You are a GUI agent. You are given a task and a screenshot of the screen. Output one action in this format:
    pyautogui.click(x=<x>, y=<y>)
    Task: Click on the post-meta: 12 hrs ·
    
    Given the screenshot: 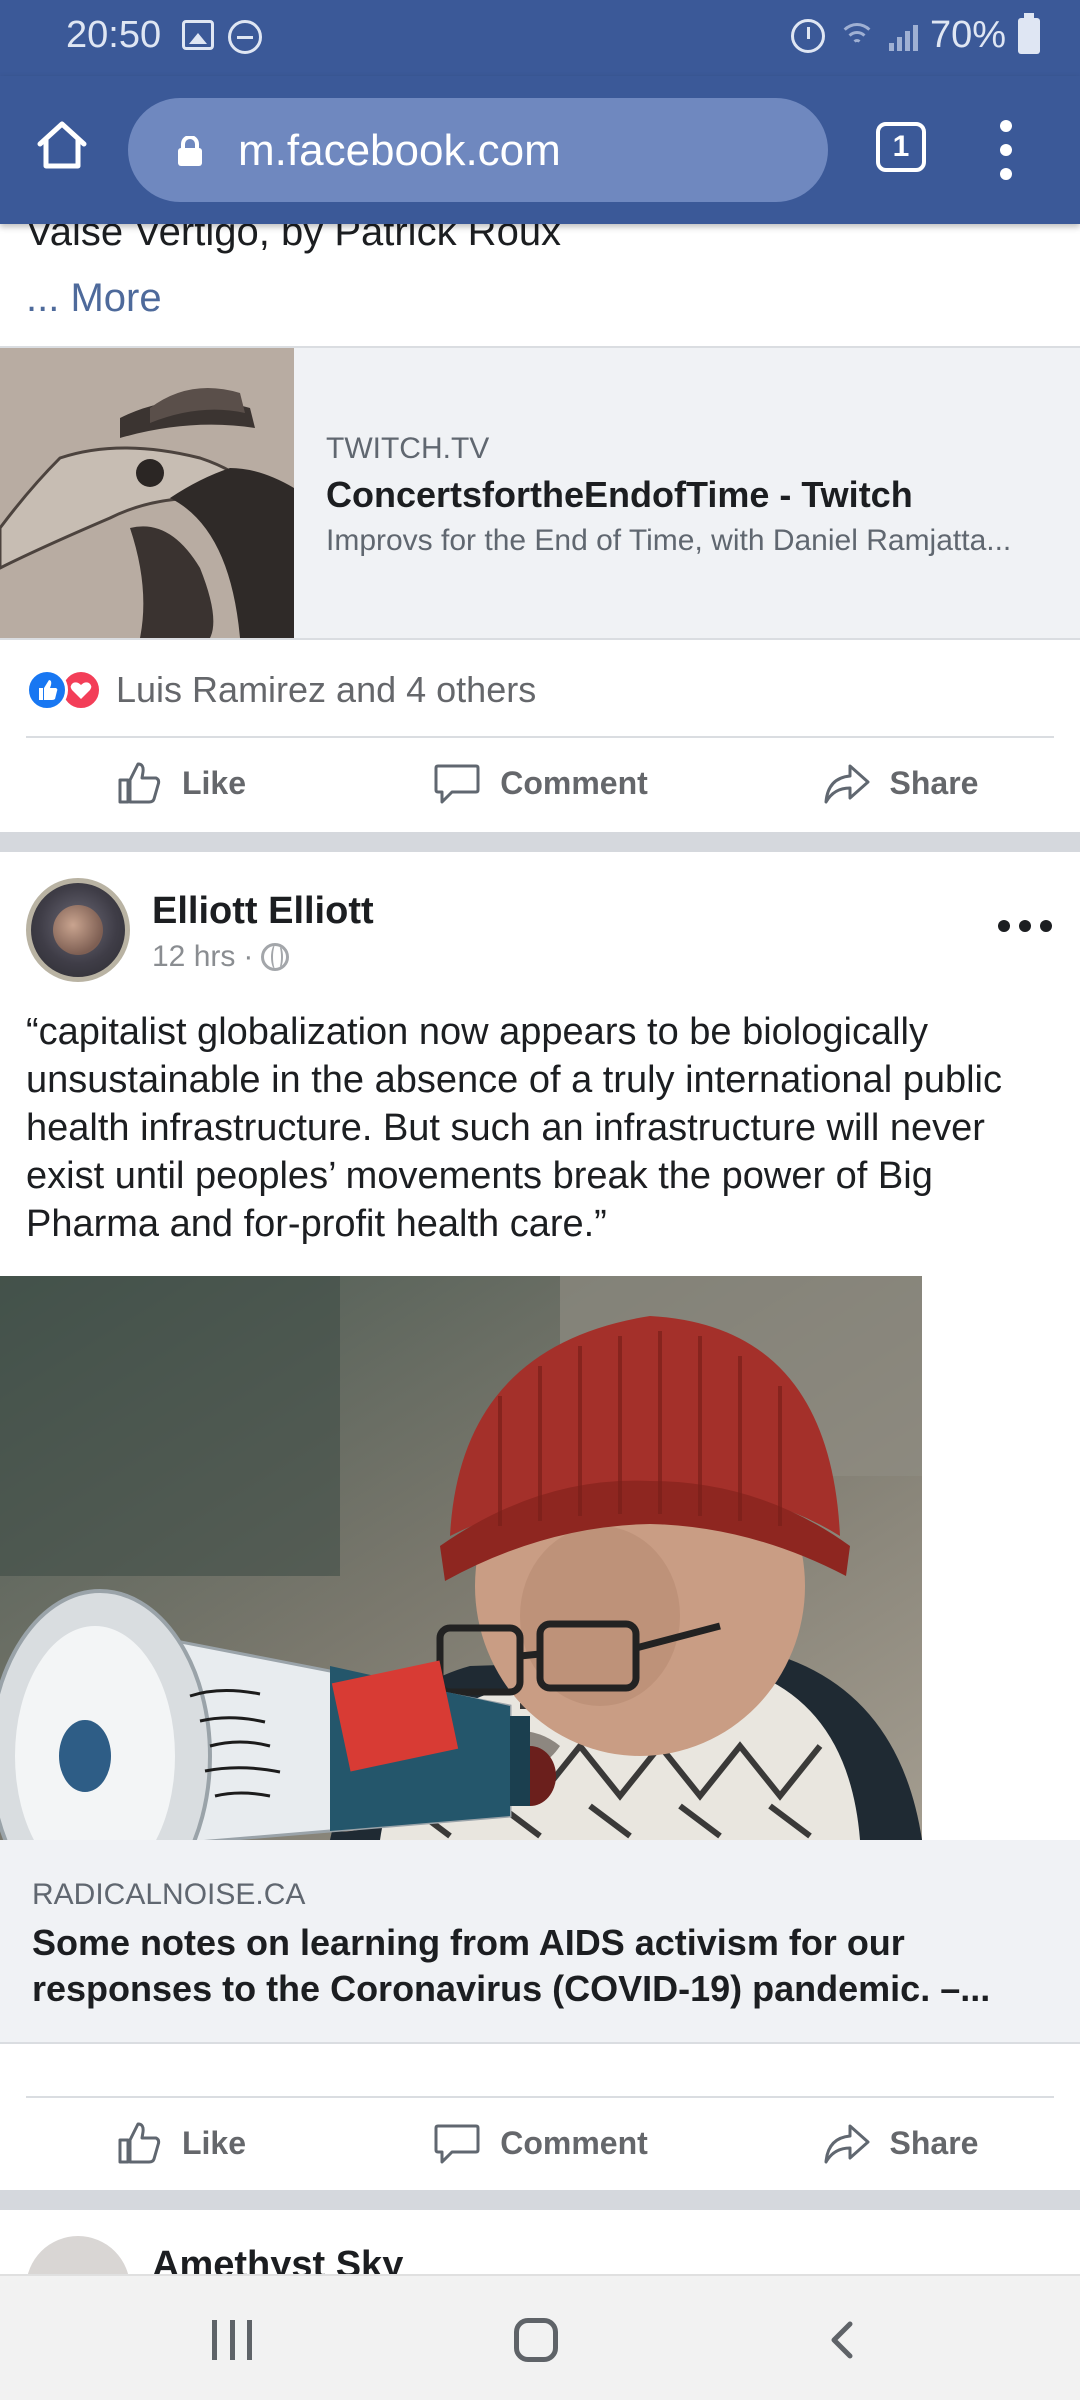 What is the action you would take?
    pyautogui.click(x=221, y=957)
    